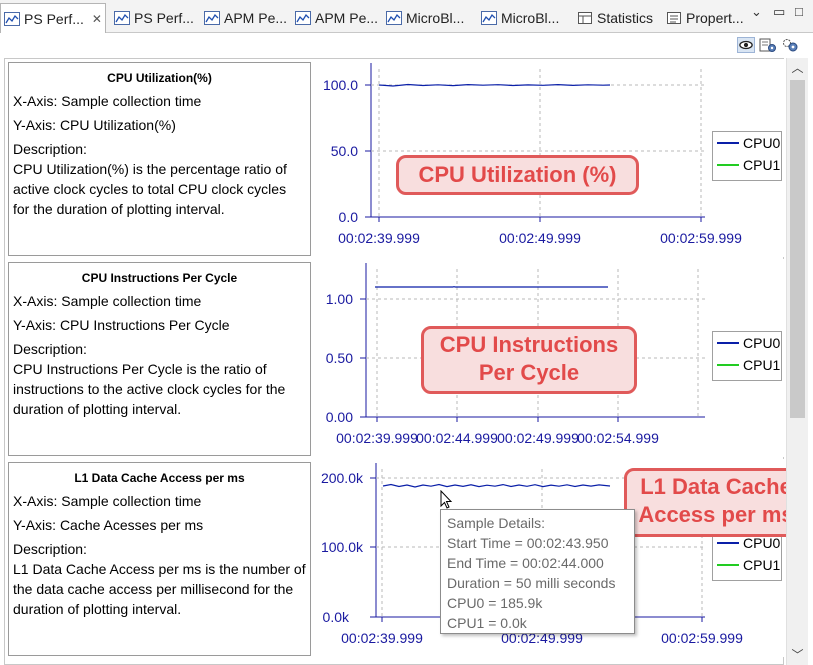  Describe the element at coordinates (340, 85) in the screenshot. I see `y-tick-label: 100.0` at that location.